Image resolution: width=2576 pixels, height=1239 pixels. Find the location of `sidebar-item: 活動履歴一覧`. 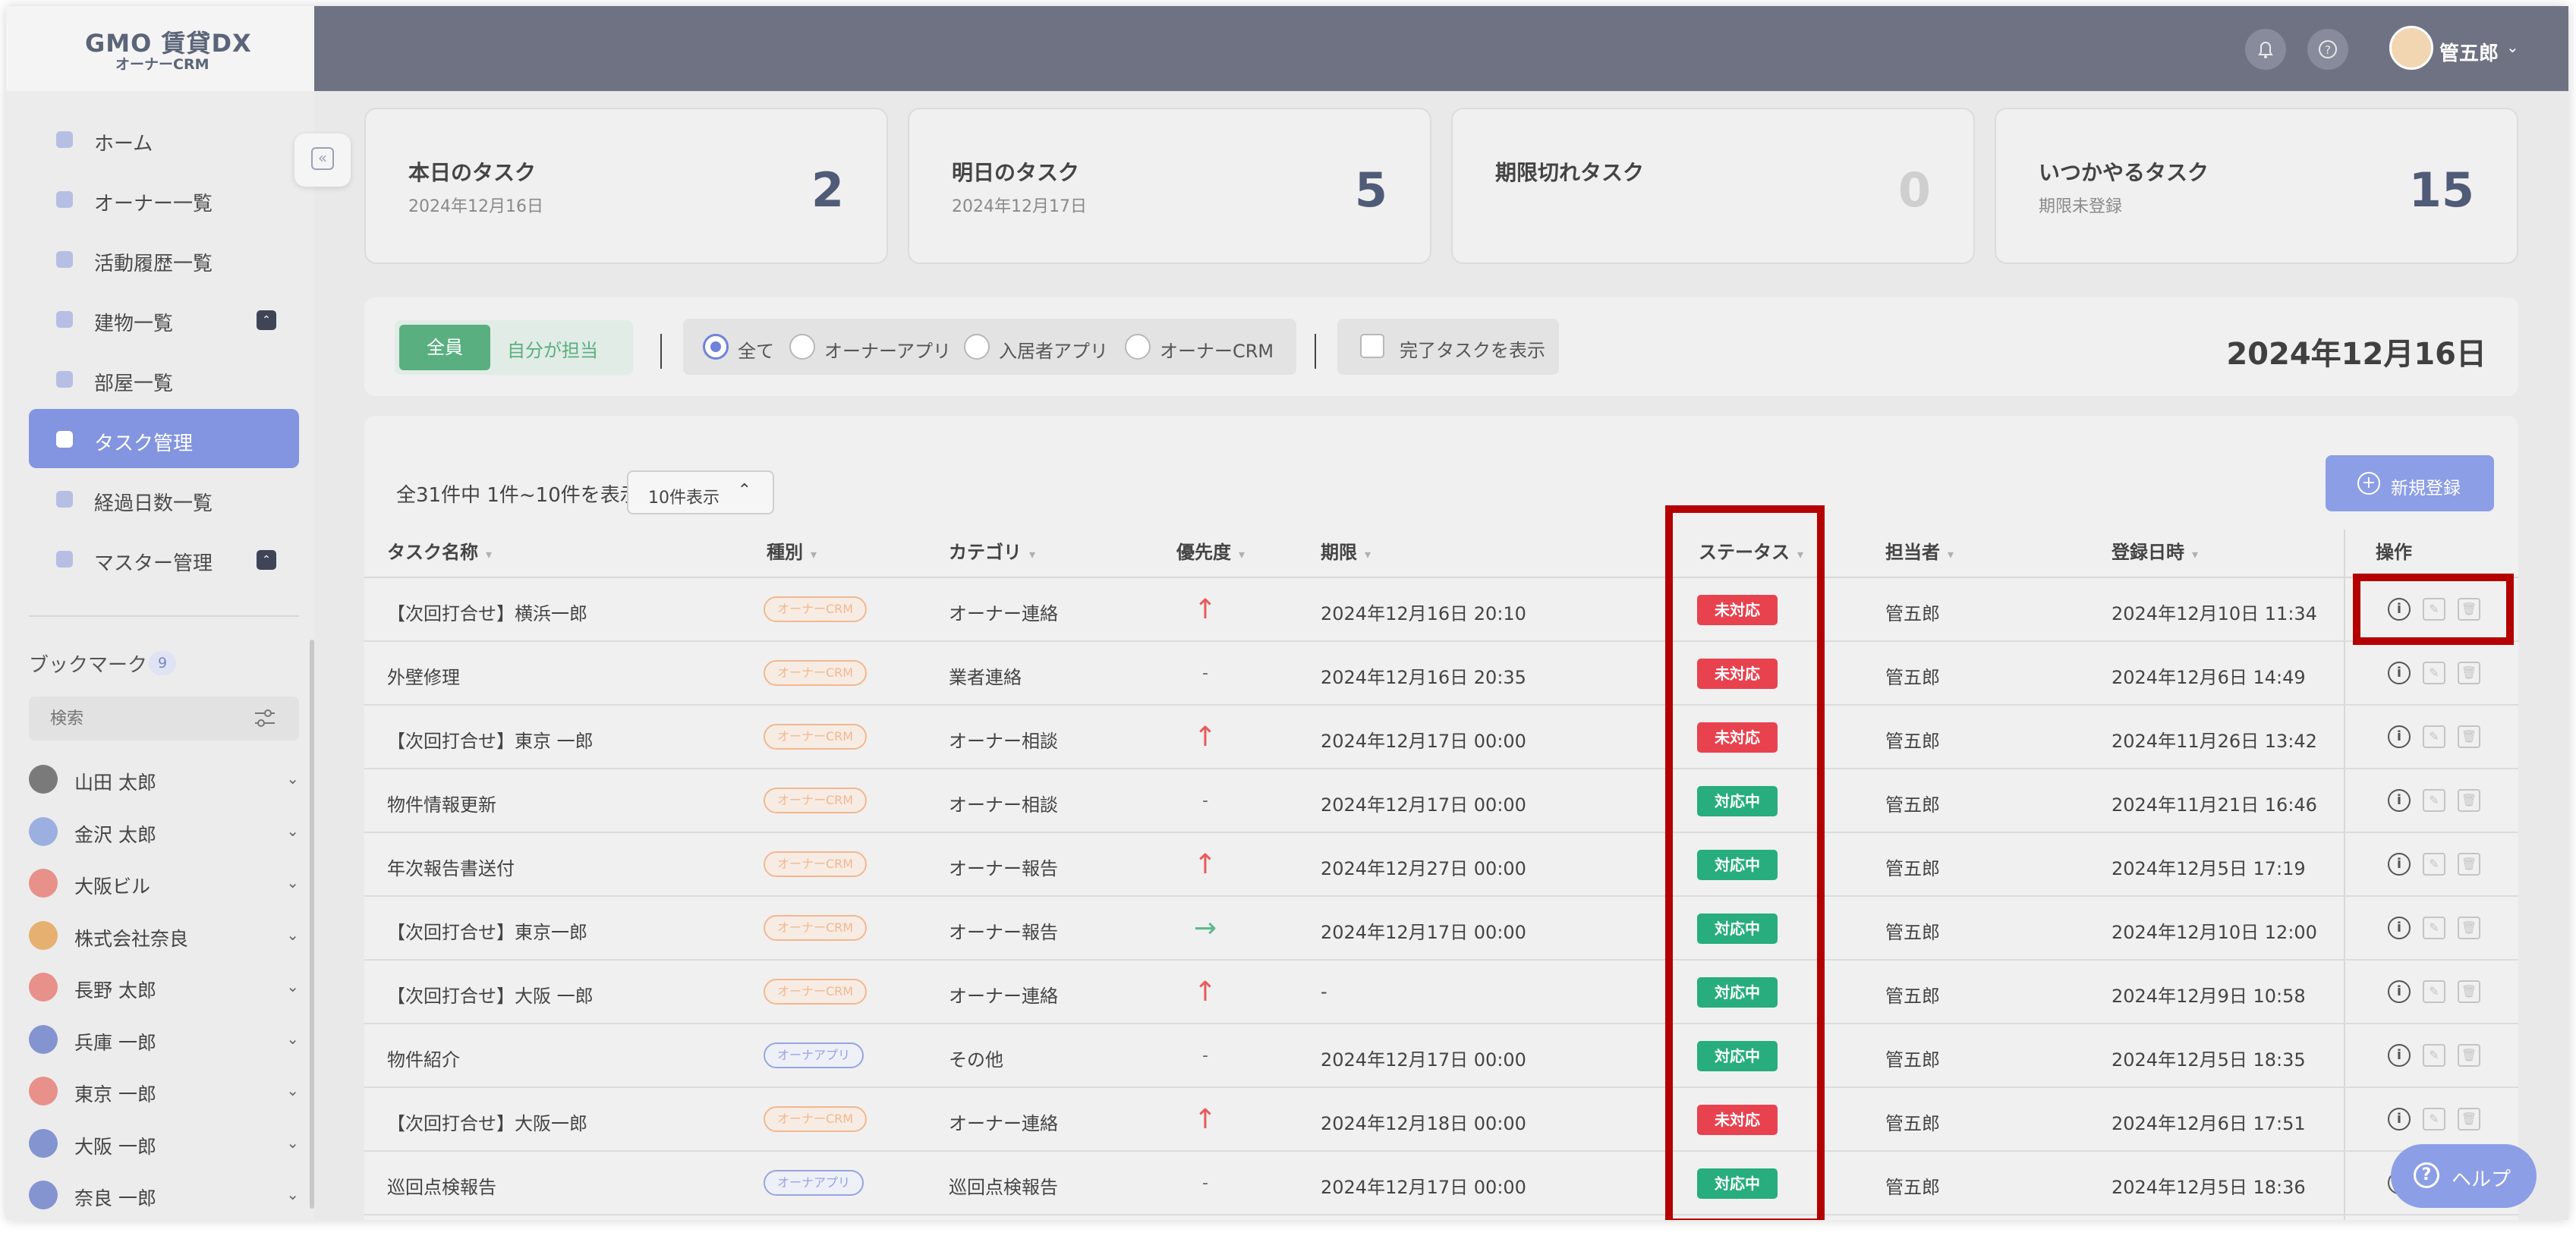

sidebar-item: 活動履歴一覧 is located at coordinates (164, 258).